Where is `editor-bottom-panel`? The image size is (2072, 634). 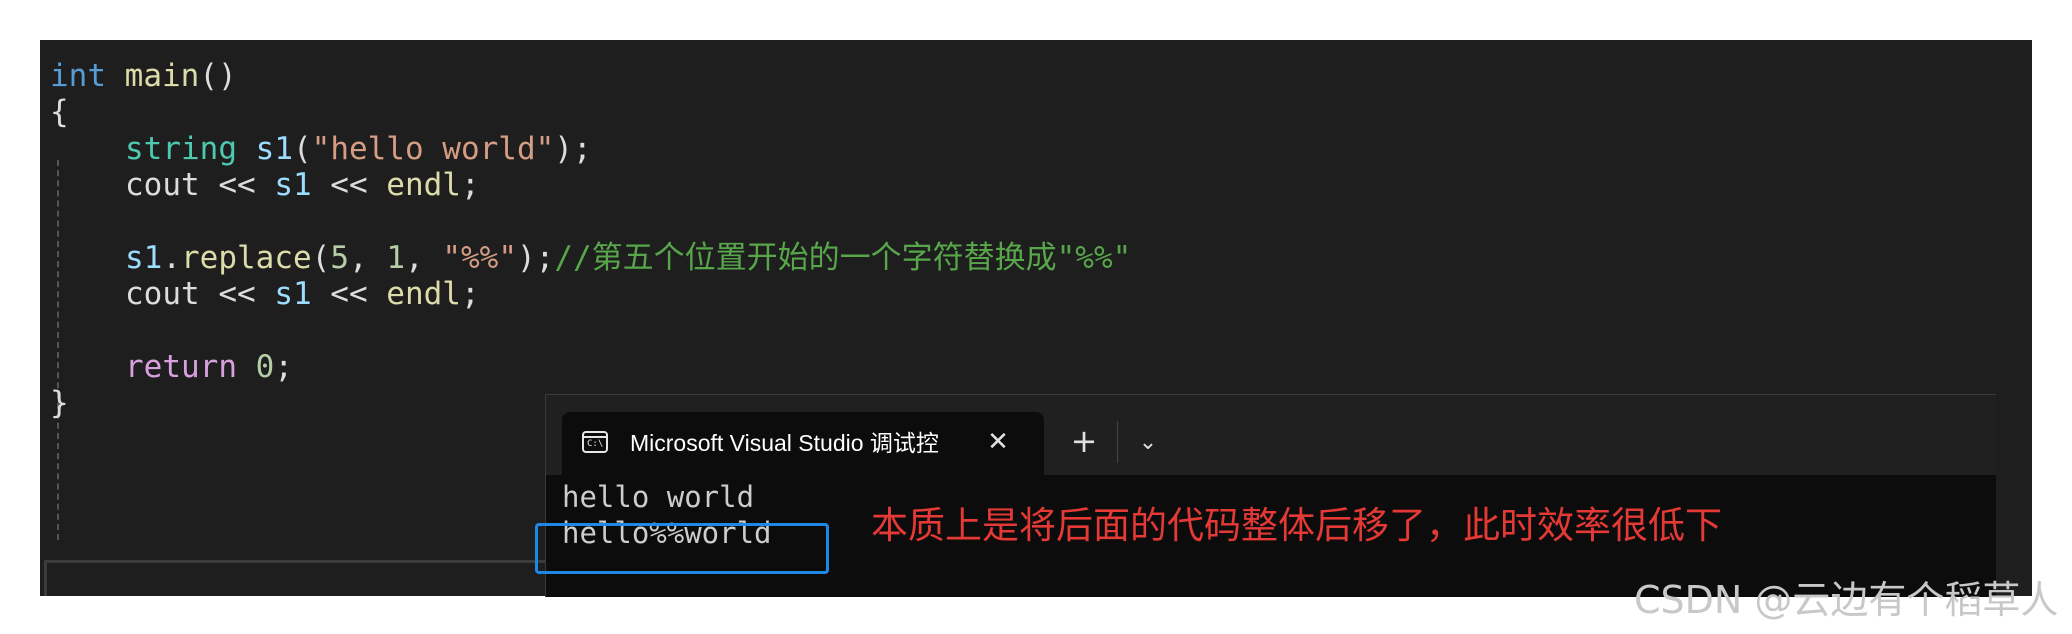 editor-bottom-panel is located at coordinates (307, 578).